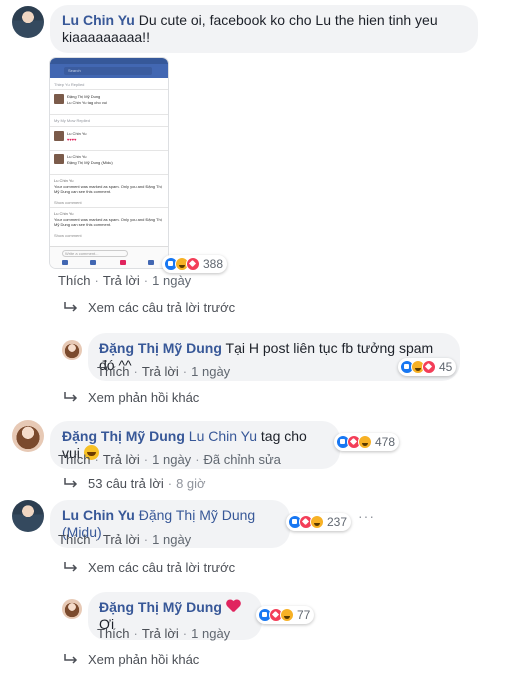  Describe the element at coordinates (72, 120) in the screenshot. I see `screenshot-row: My My Mow Replied` at that location.